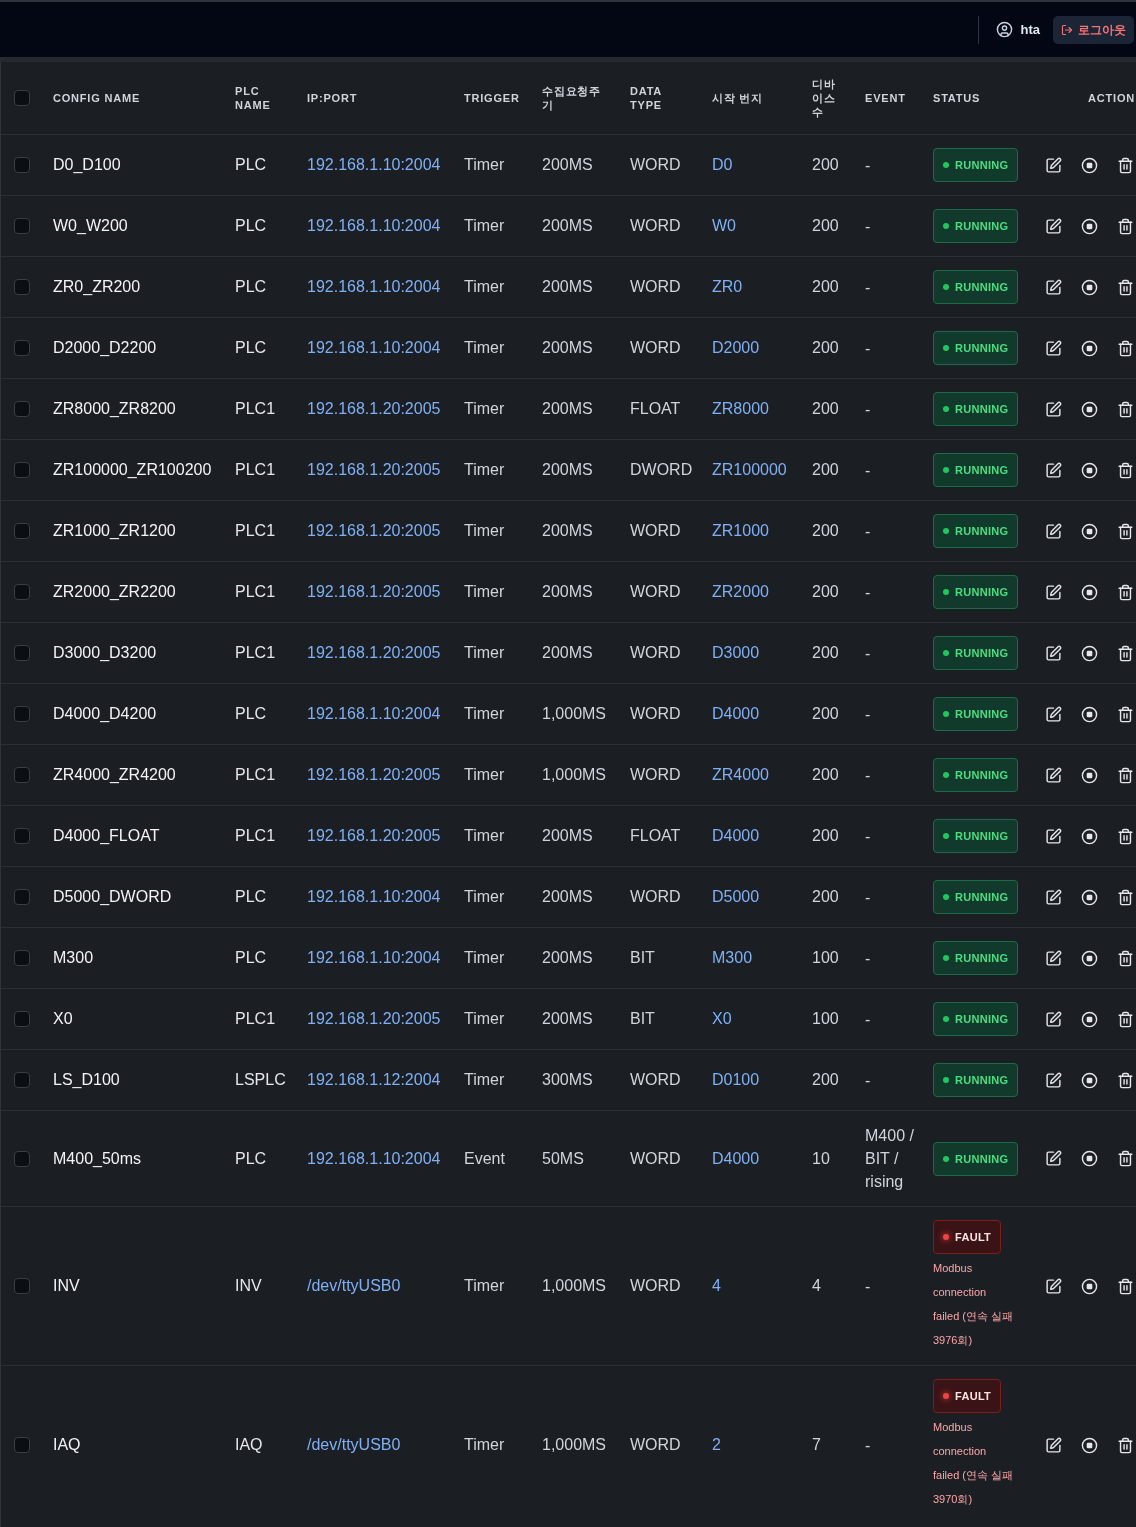 The height and width of the screenshot is (1527, 1136). Describe the element at coordinates (816, 1444) in the screenshot. I see `device-count-cell: 7` at that location.